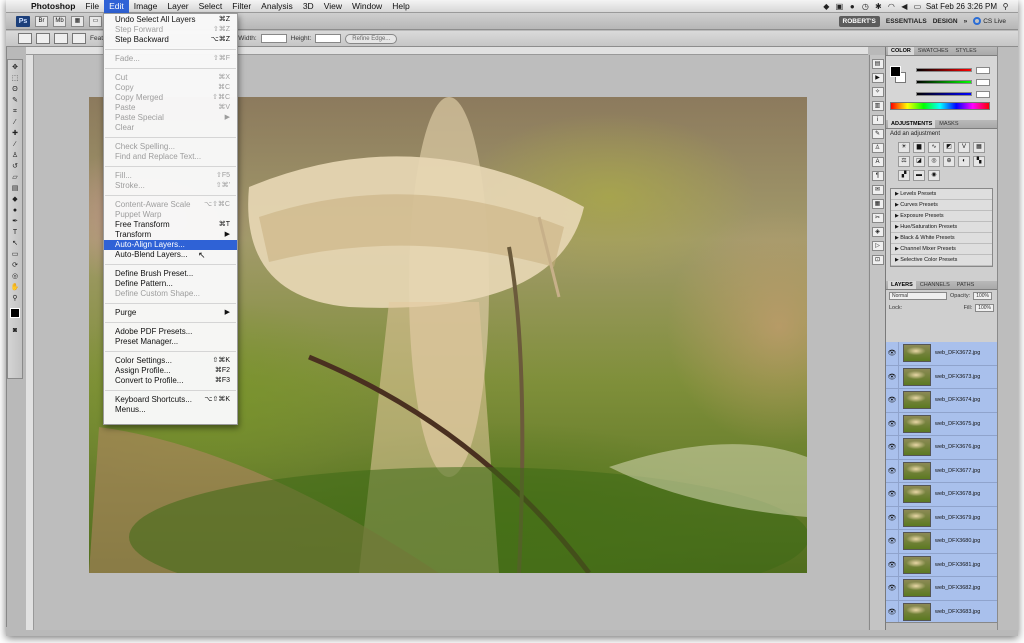 This screenshot has height=643, width=1024. What do you see at coordinates (934, 161) in the screenshot?
I see `photo-filter-icon: ◎` at bounding box center [934, 161].